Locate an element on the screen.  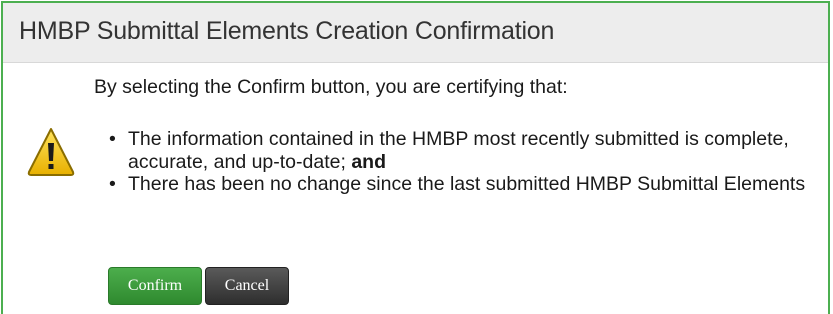
warning-icon is located at coordinates (51, 152).